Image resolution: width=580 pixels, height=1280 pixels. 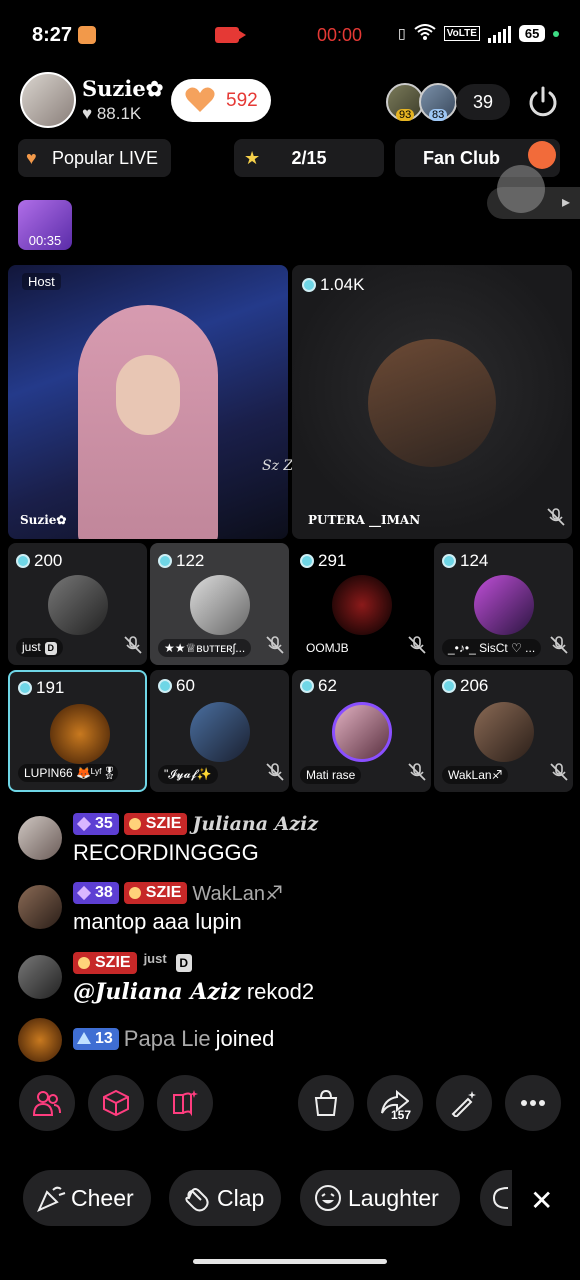 I want to click on guest-count: 191, so click(x=50, y=687).